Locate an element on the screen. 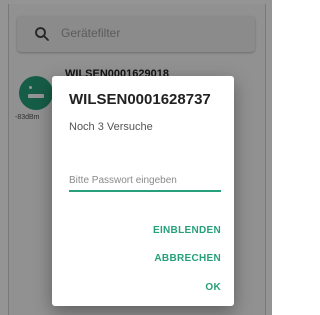  cancel-button: ABBRECHEN is located at coordinates (187, 258).